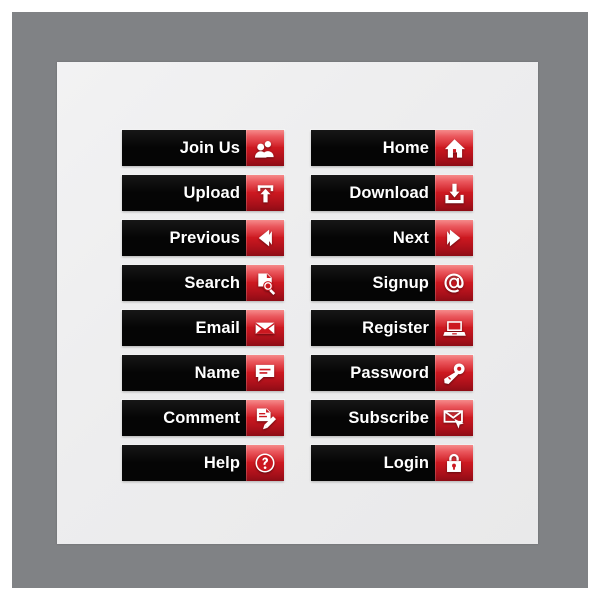  What do you see at coordinates (221, 463) in the screenshot?
I see `button-label: Help` at bounding box center [221, 463].